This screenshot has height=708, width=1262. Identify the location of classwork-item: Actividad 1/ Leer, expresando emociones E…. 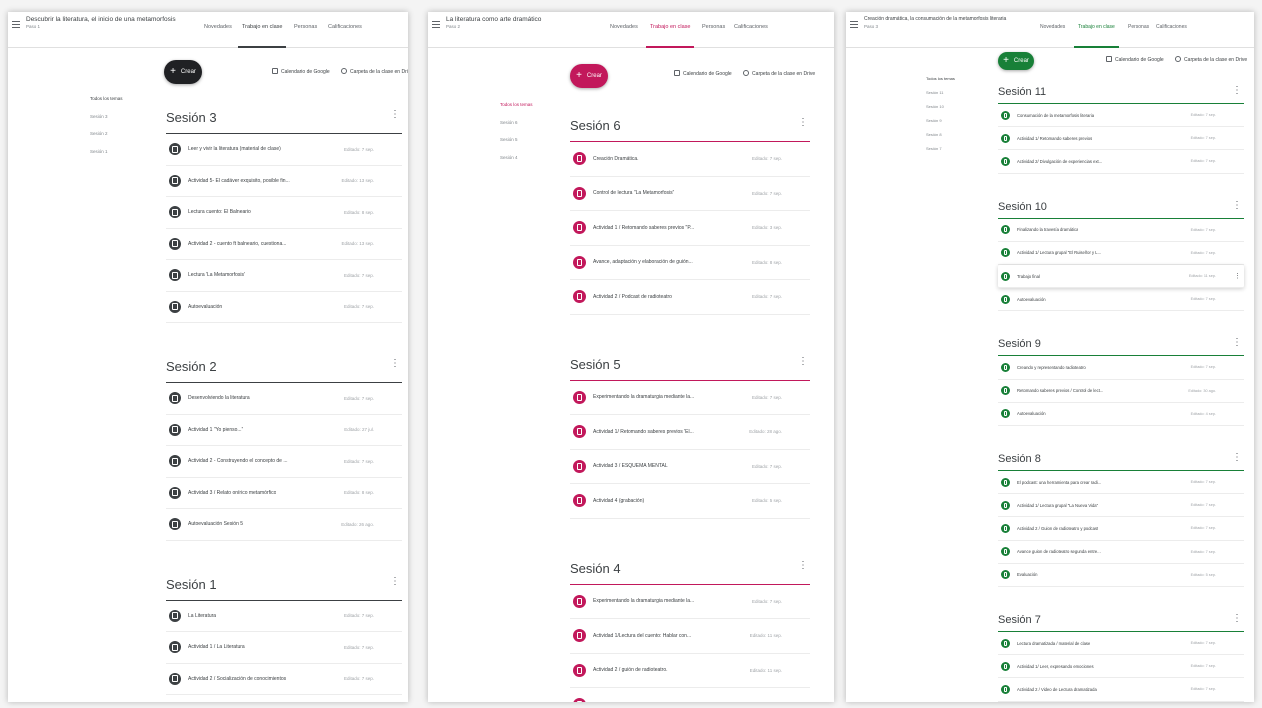
(1121, 667).